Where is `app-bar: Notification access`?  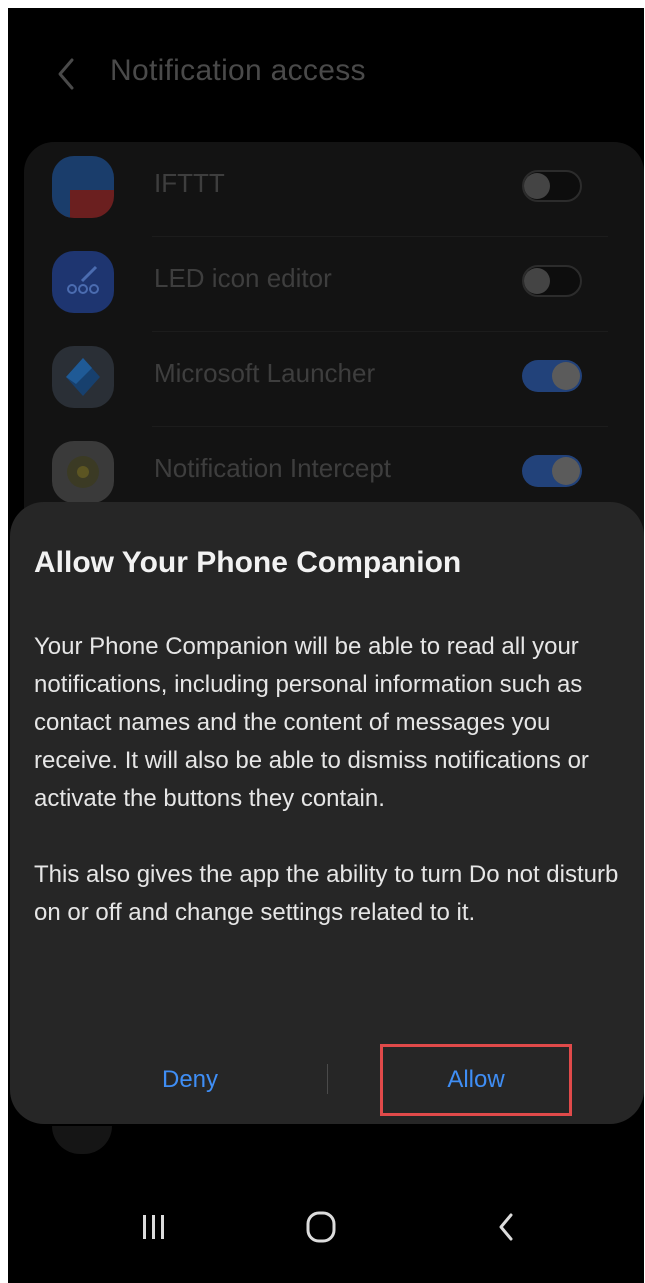
app-bar: Notification access is located at coordinates (326, 73).